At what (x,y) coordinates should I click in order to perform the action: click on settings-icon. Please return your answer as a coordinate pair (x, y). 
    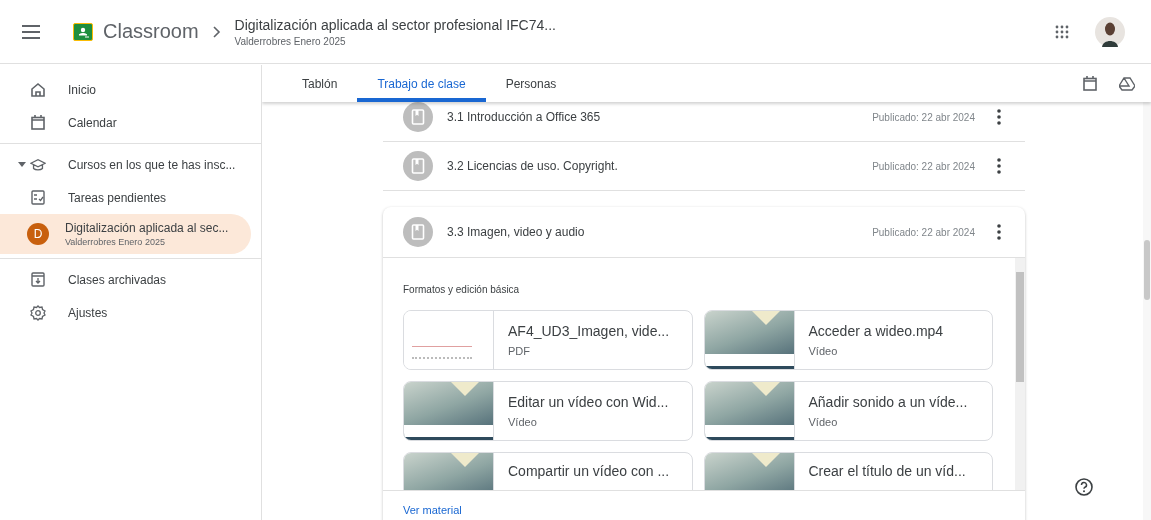
    Looking at the image, I should click on (38, 312).